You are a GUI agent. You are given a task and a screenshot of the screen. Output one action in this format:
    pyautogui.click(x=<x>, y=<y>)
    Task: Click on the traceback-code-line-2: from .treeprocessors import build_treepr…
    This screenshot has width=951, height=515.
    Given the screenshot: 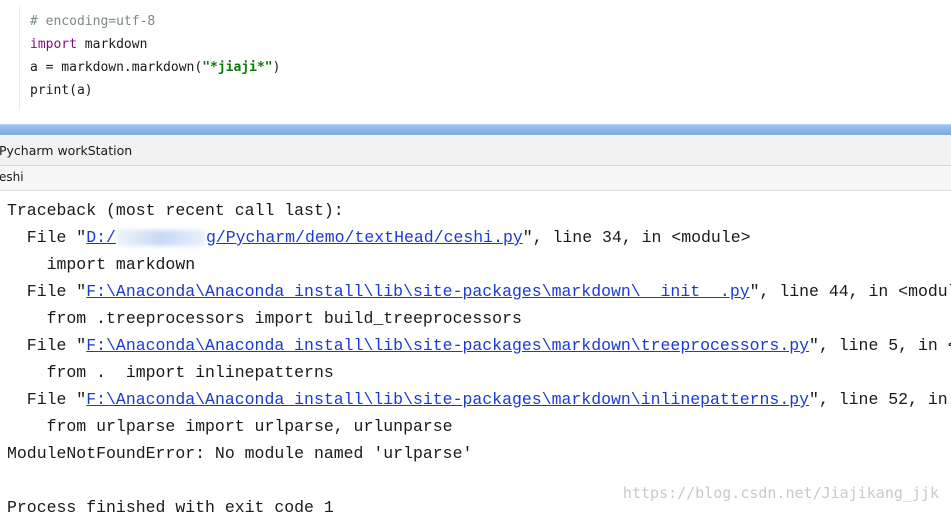 What is the action you would take?
    pyautogui.click(x=264, y=318)
    